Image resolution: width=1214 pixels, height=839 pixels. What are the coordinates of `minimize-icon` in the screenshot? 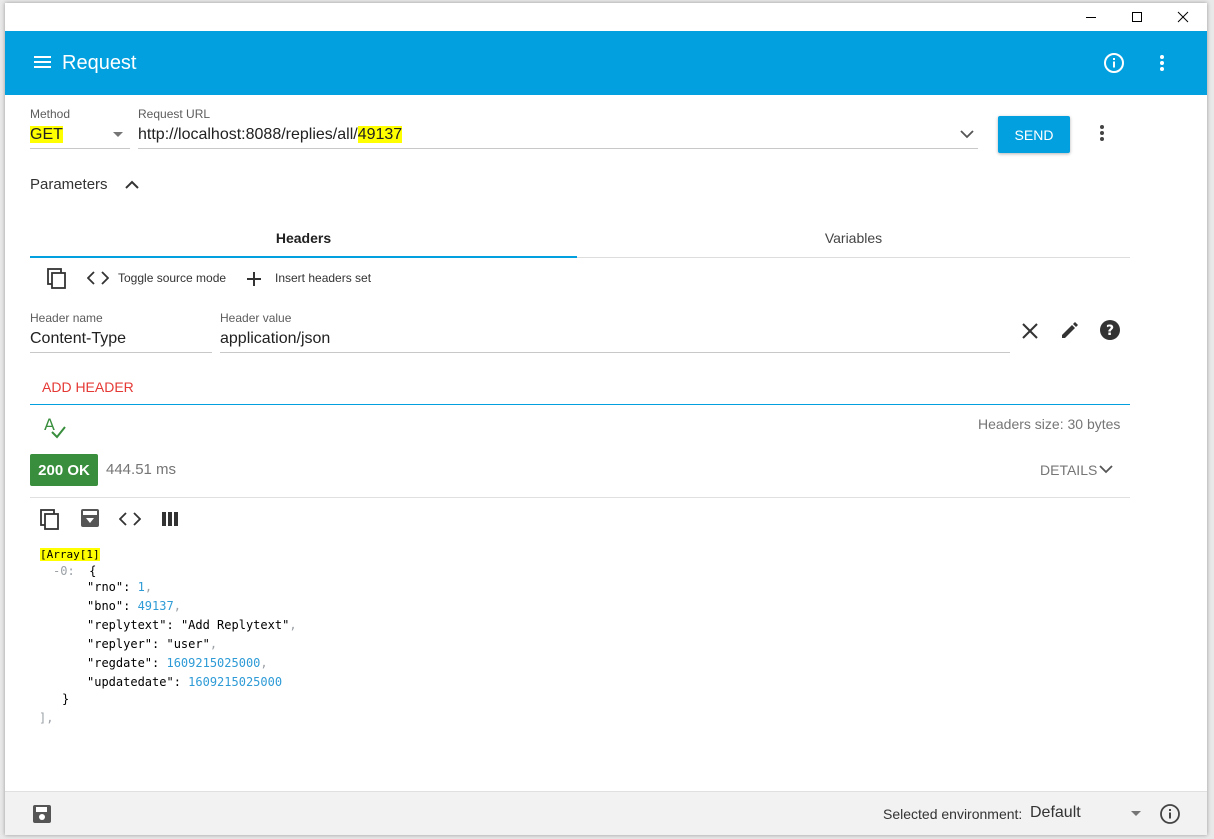 It's located at (1091, 17).